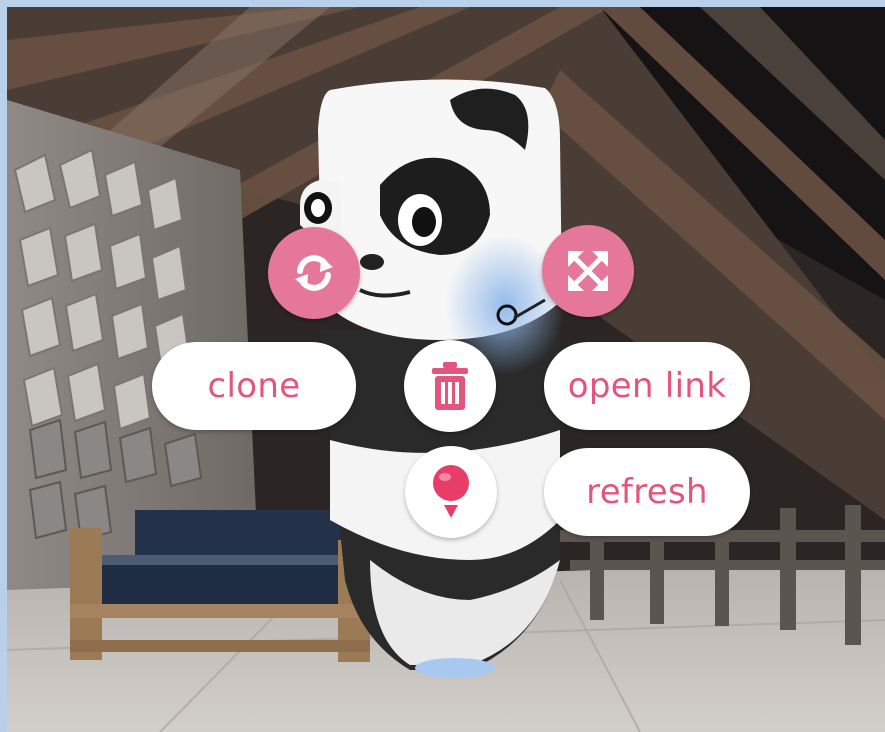  I want to click on rotate-icon, so click(314, 273).